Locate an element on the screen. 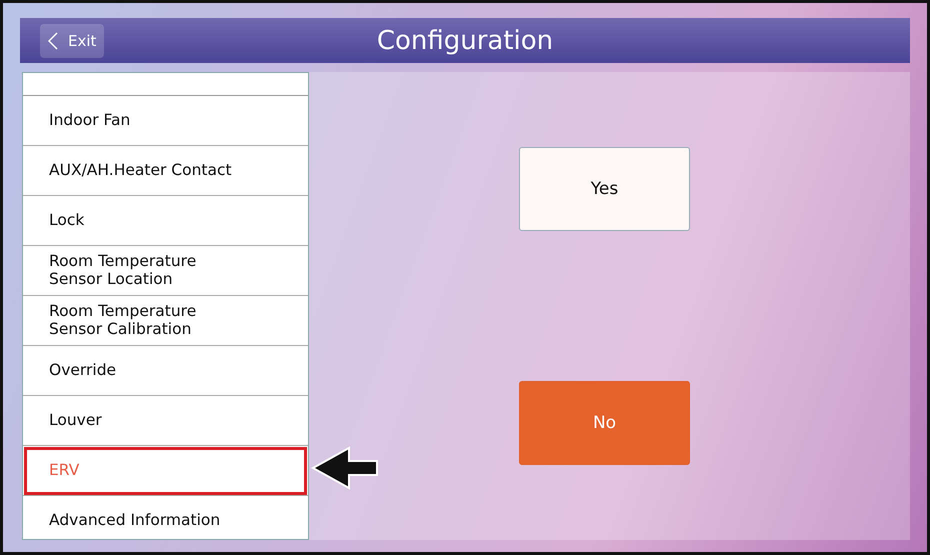 The height and width of the screenshot is (555, 930). page-title: Configuration is located at coordinates (465, 41).